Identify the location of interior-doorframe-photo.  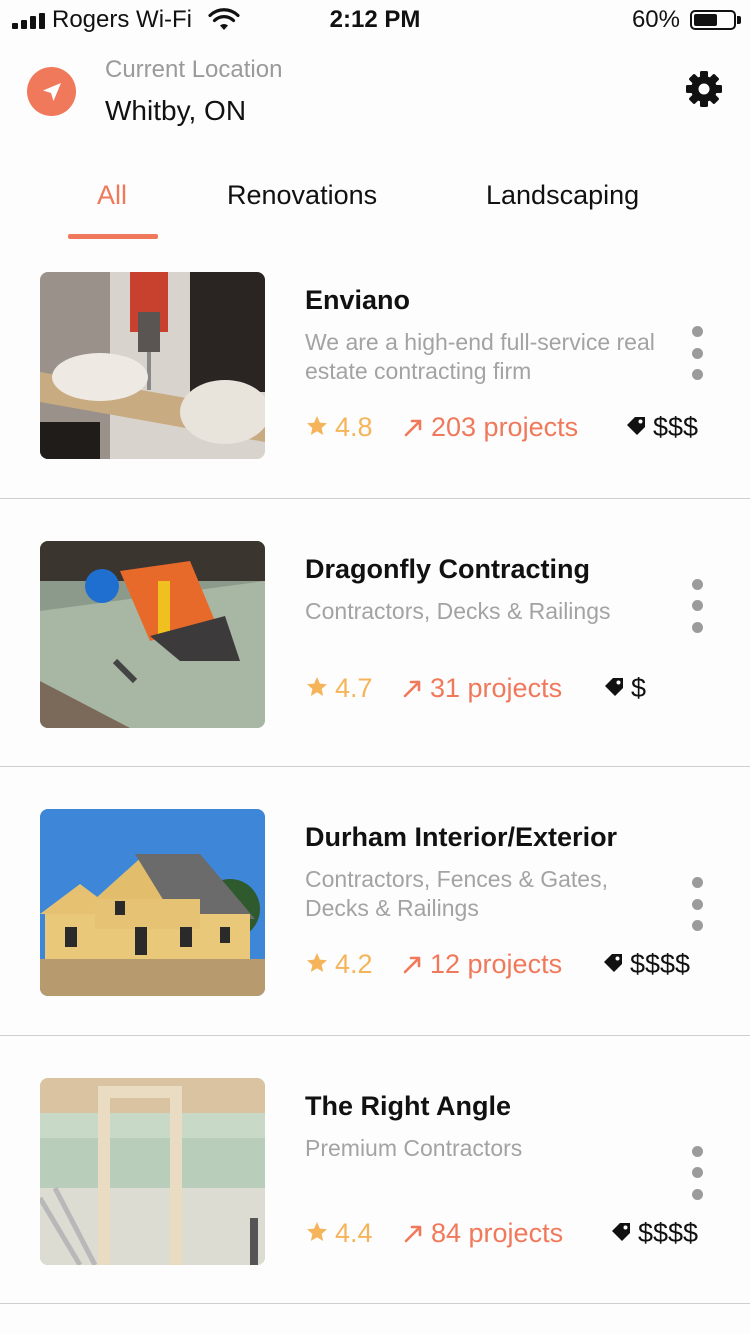
(152, 1171).